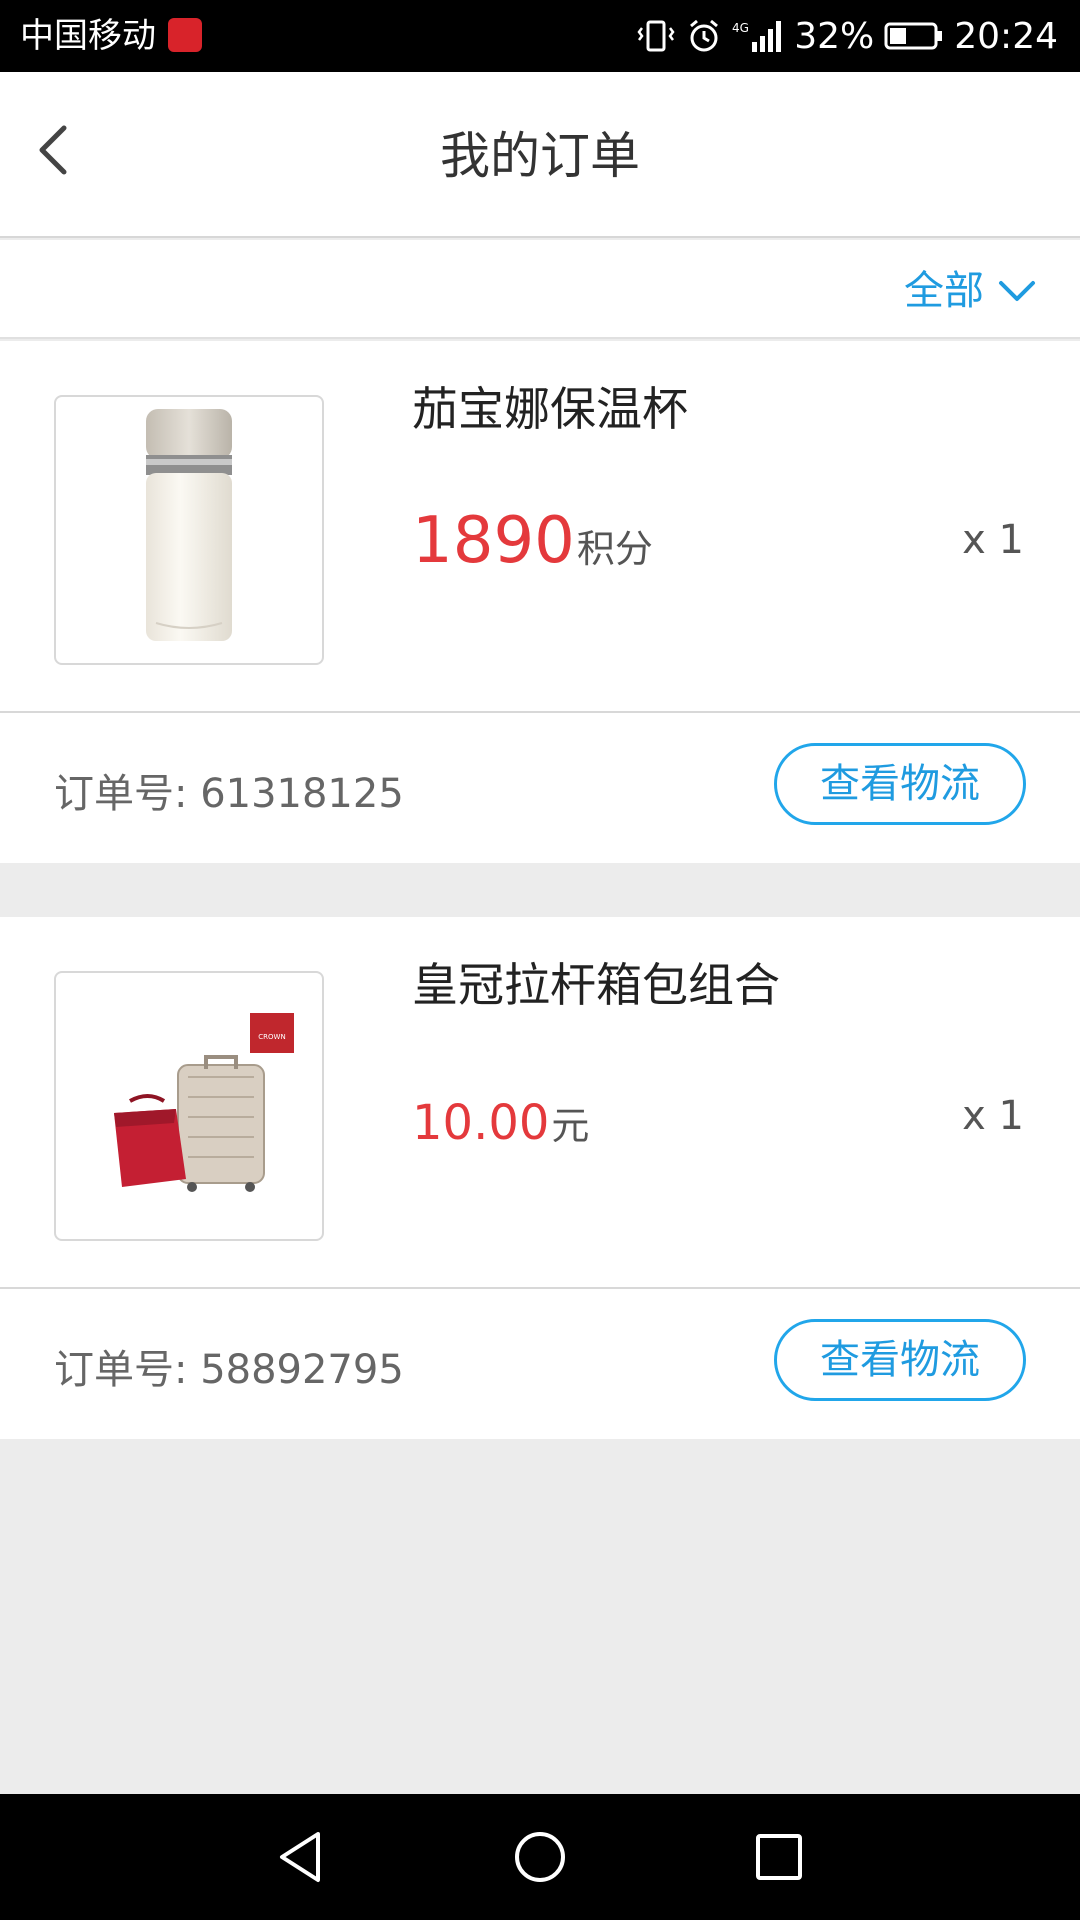 Image resolution: width=1080 pixels, height=1920 pixels. What do you see at coordinates (834, 36) in the screenshot?
I see `battery-percent: 32%` at bounding box center [834, 36].